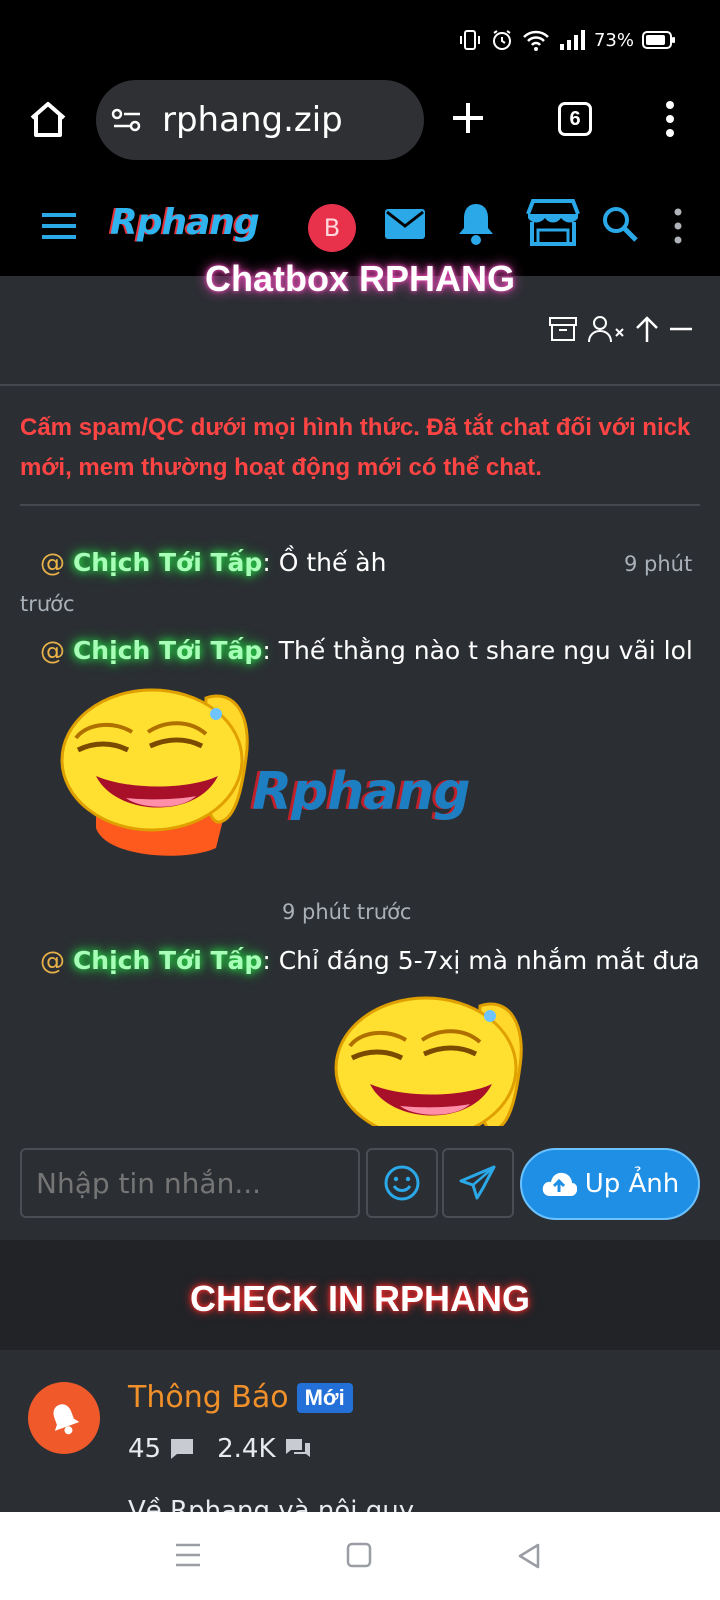 This screenshot has width=720, height=1600. I want to click on avatar-letter: B, so click(332, 228).